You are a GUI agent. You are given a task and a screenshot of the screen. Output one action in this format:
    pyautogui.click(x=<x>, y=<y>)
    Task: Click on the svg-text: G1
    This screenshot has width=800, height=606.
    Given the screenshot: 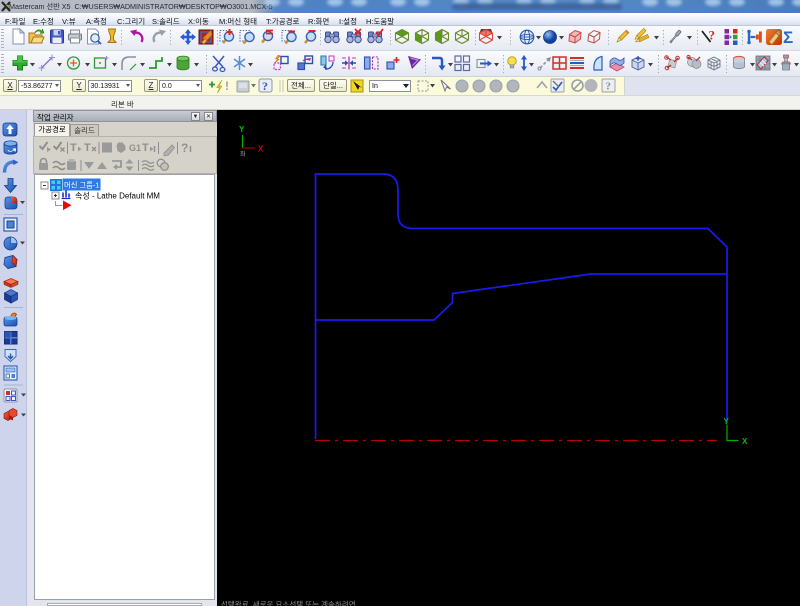 What is the action you would take?
    pyautogui.click(x=135, y=148)
    